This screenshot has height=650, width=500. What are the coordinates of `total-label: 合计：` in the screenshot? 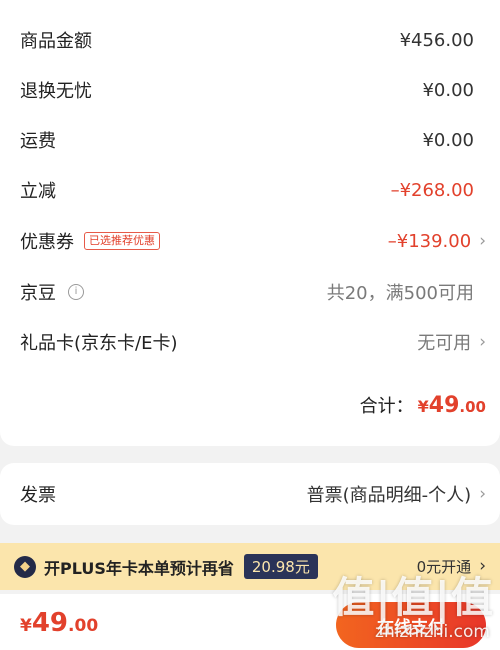 It's located at (386, 406).